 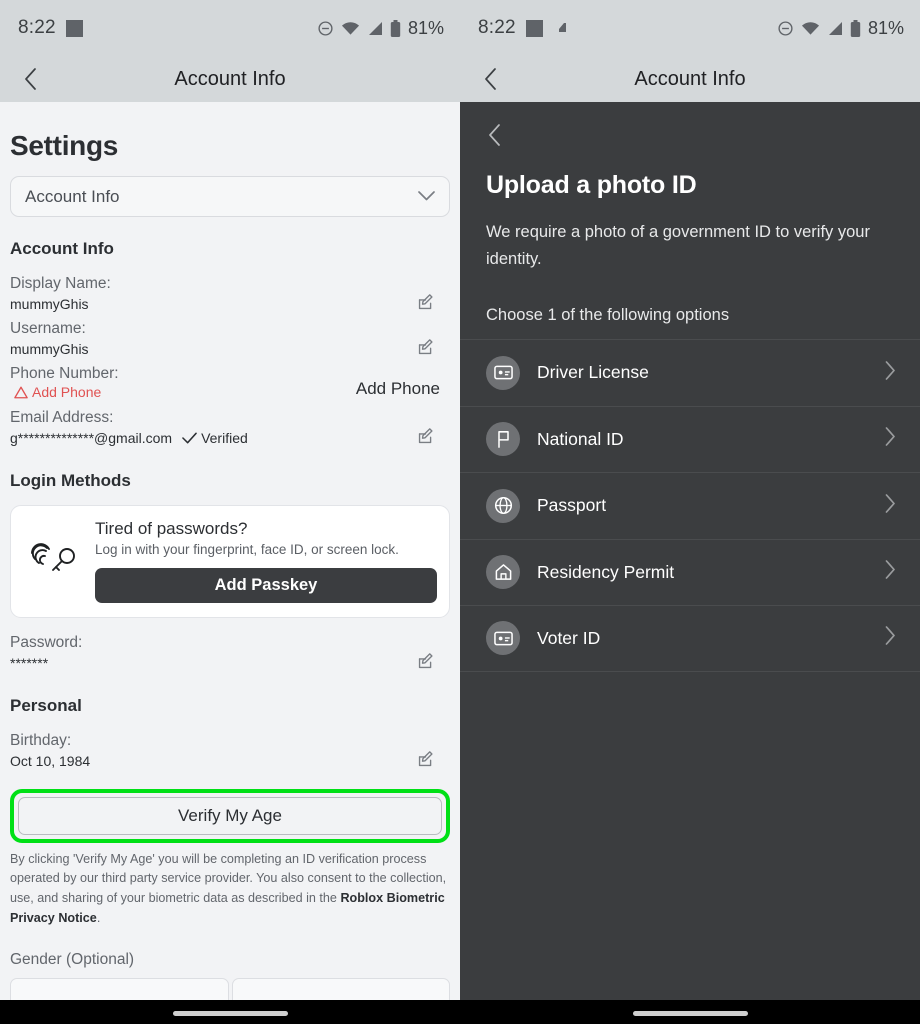 What do you see at coordinates (70, 480) in the screenshot?
I see `section-heading-login-methods: Login Methods` at bounding box center [70, 480].